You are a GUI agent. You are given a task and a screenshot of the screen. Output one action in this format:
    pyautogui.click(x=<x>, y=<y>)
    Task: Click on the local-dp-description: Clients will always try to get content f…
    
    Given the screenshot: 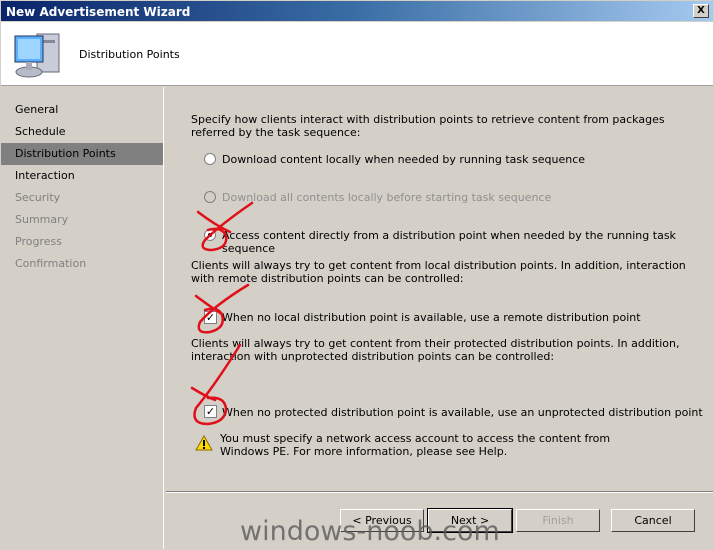 What is the action you would take?
    pyautogui.click(x=438, y=272)
    